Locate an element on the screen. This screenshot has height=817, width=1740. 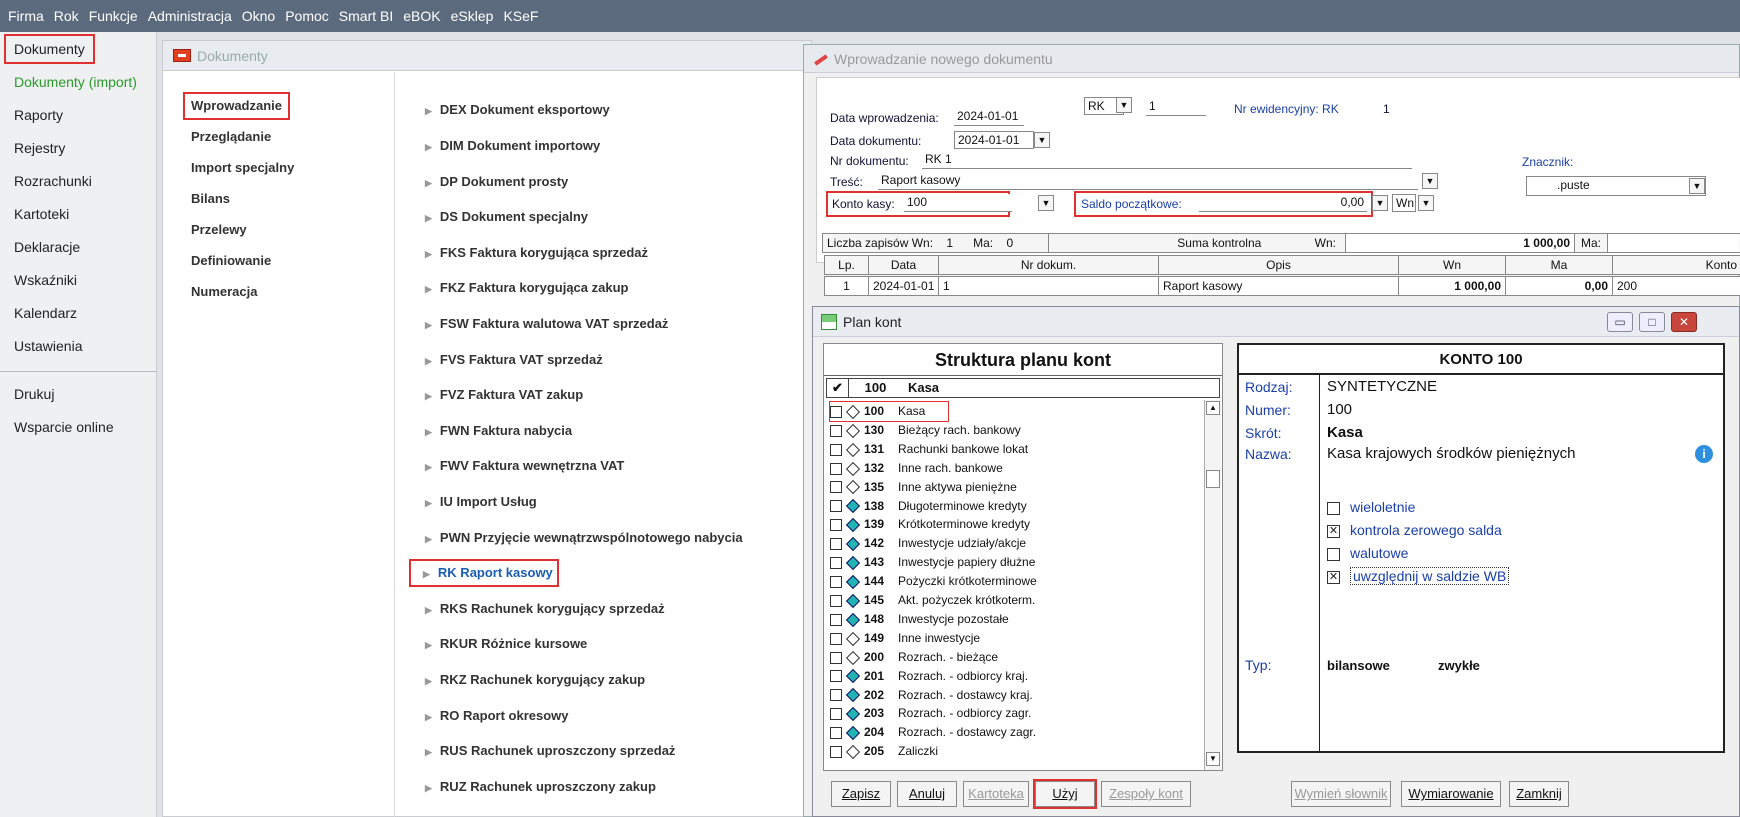
doc-type-item: ▶ FVS Faktura VAT sprzedaż is located at coordinates (510, 360).